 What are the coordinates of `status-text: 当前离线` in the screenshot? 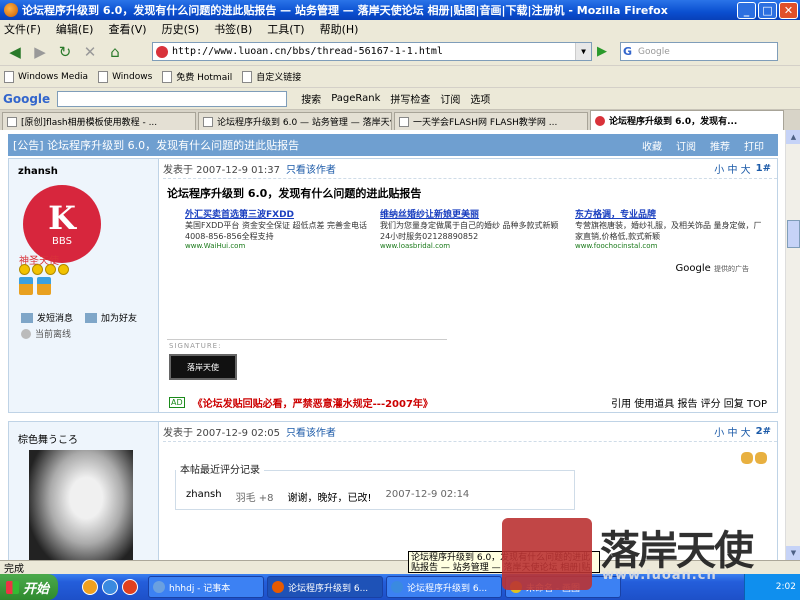 It's located at (53, 335).